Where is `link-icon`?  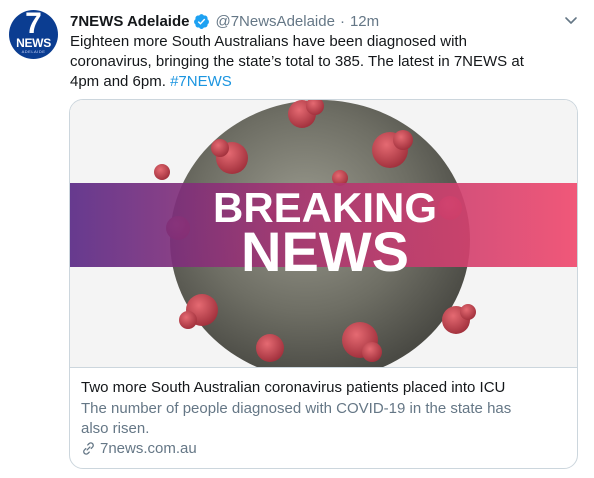 link-icon is located at coordinates (88, 448).